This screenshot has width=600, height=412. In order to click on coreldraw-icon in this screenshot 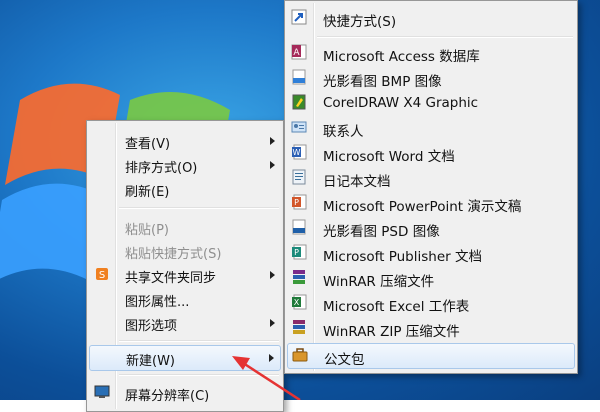, I will do `click(299, 102)`.